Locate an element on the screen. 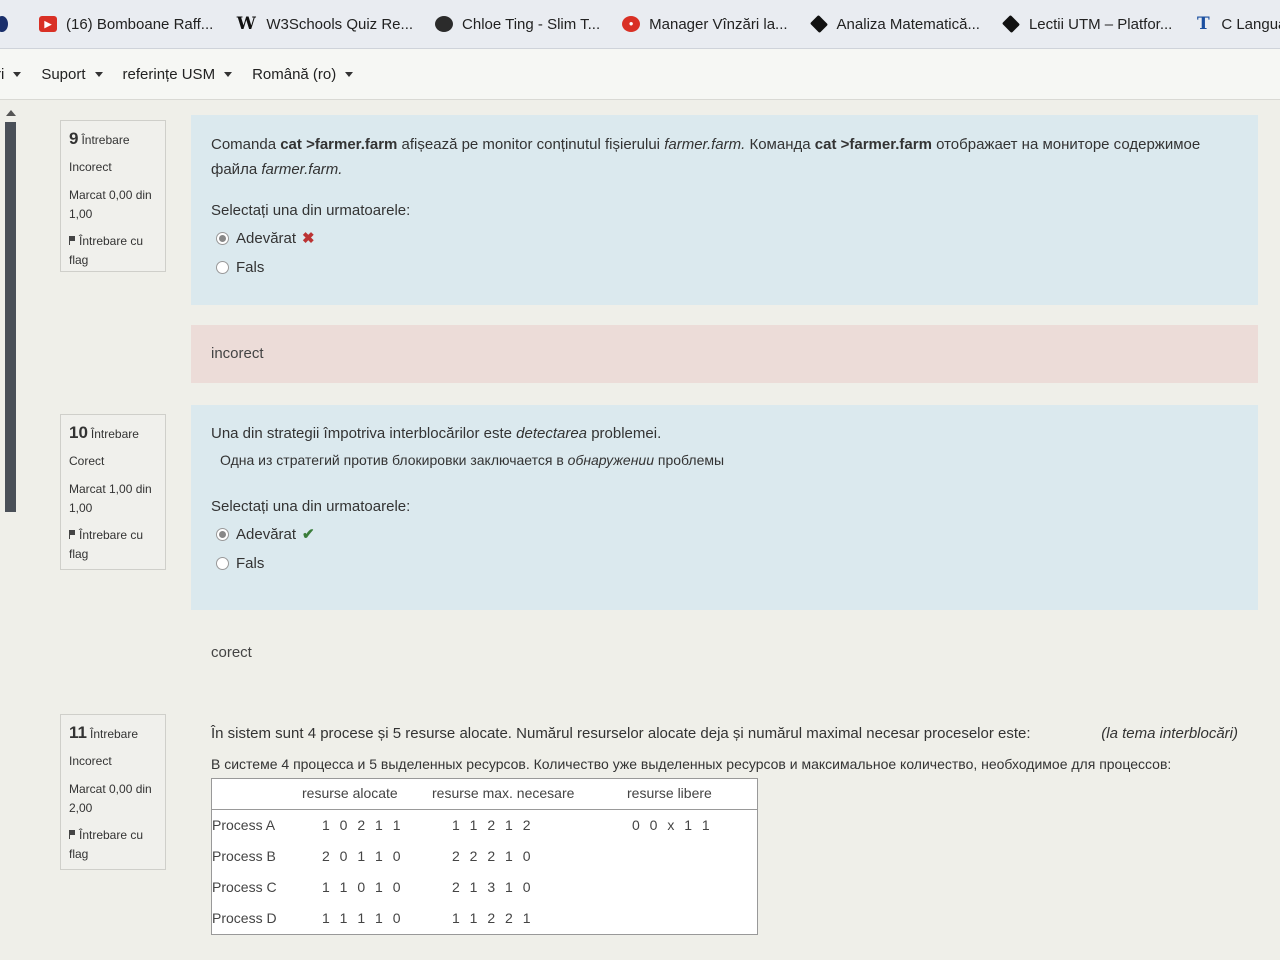 The width and height of the screenshot is (1280, 960). question-grade: Marcat 0,00 din 2,00 is located at coordinates (110, 798).